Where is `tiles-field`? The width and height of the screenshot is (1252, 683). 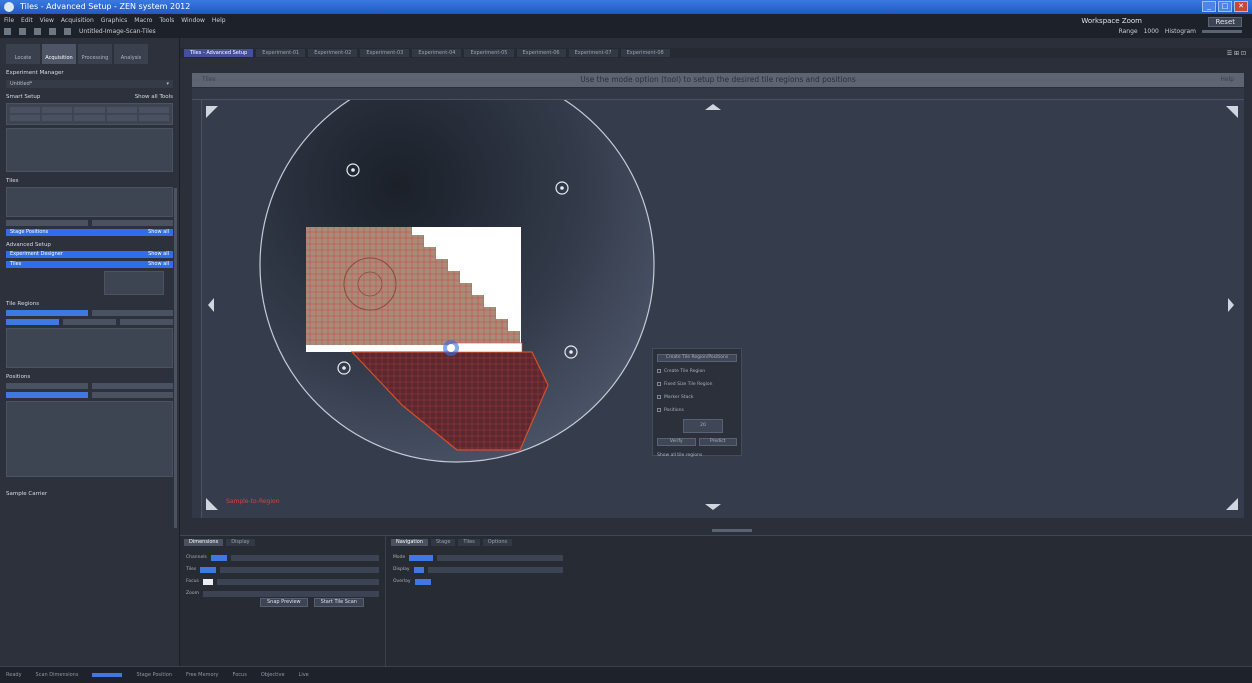 tiles-field is located at coordinates (299, 569).